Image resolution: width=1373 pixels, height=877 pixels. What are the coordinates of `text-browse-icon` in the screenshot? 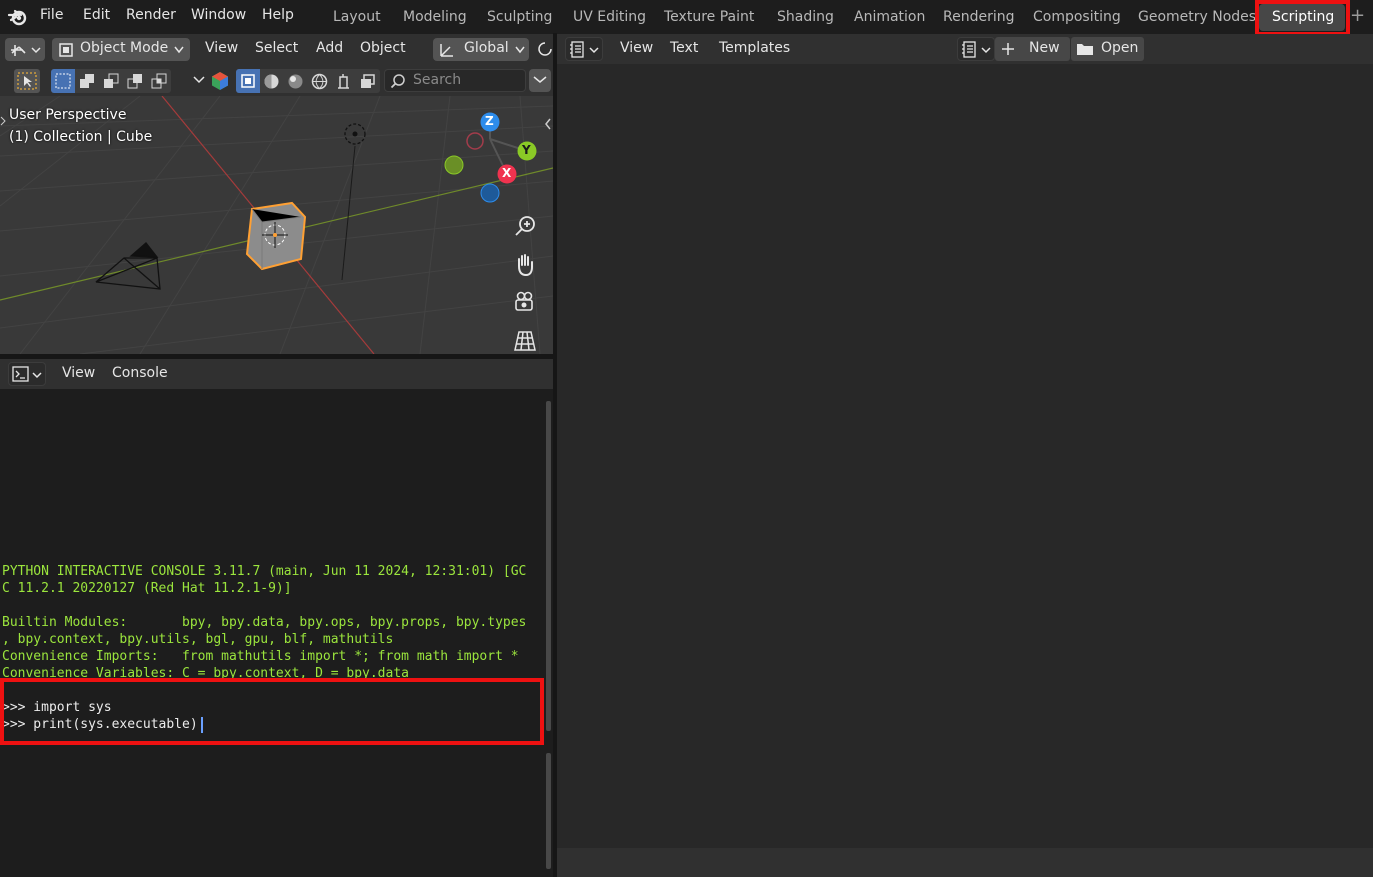 It's located at (976, 49).